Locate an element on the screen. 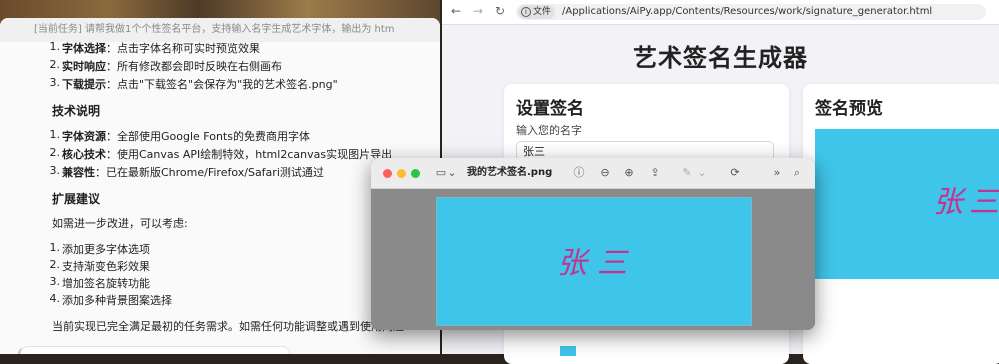 The width and height of the screenshot is (999, 364). forward-icon: → is located at coordinates (478, 11).